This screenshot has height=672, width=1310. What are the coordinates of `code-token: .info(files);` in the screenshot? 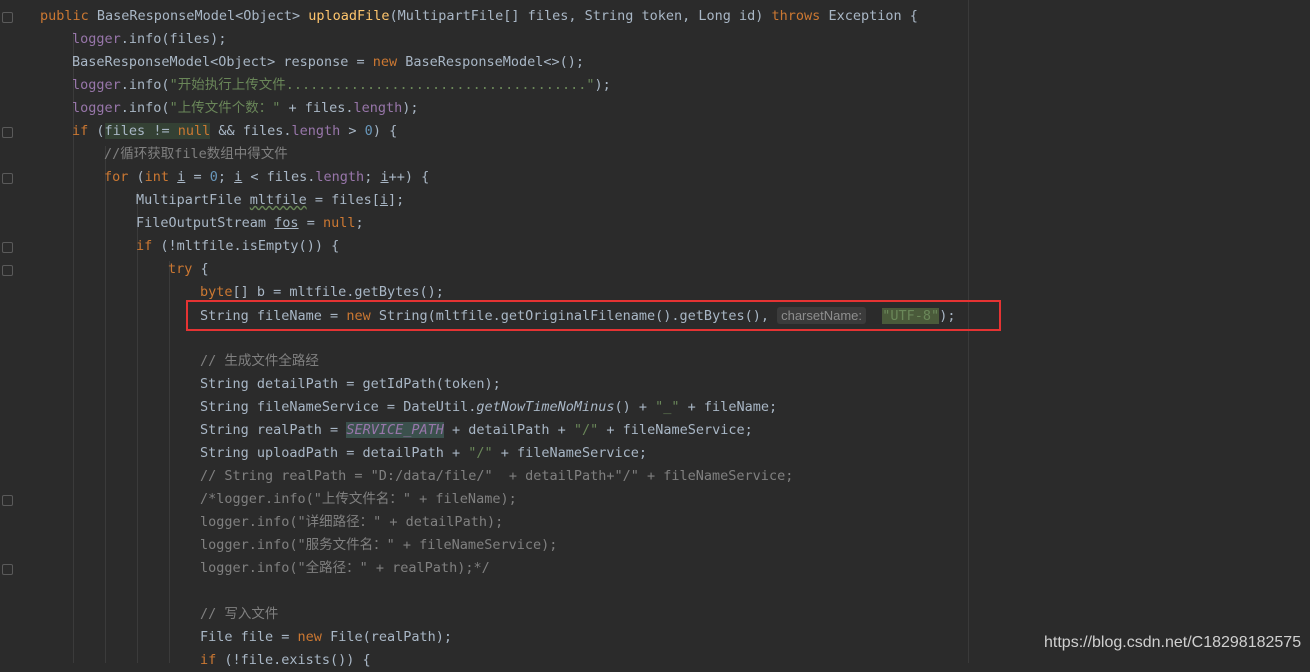 It's located at (173, 39).